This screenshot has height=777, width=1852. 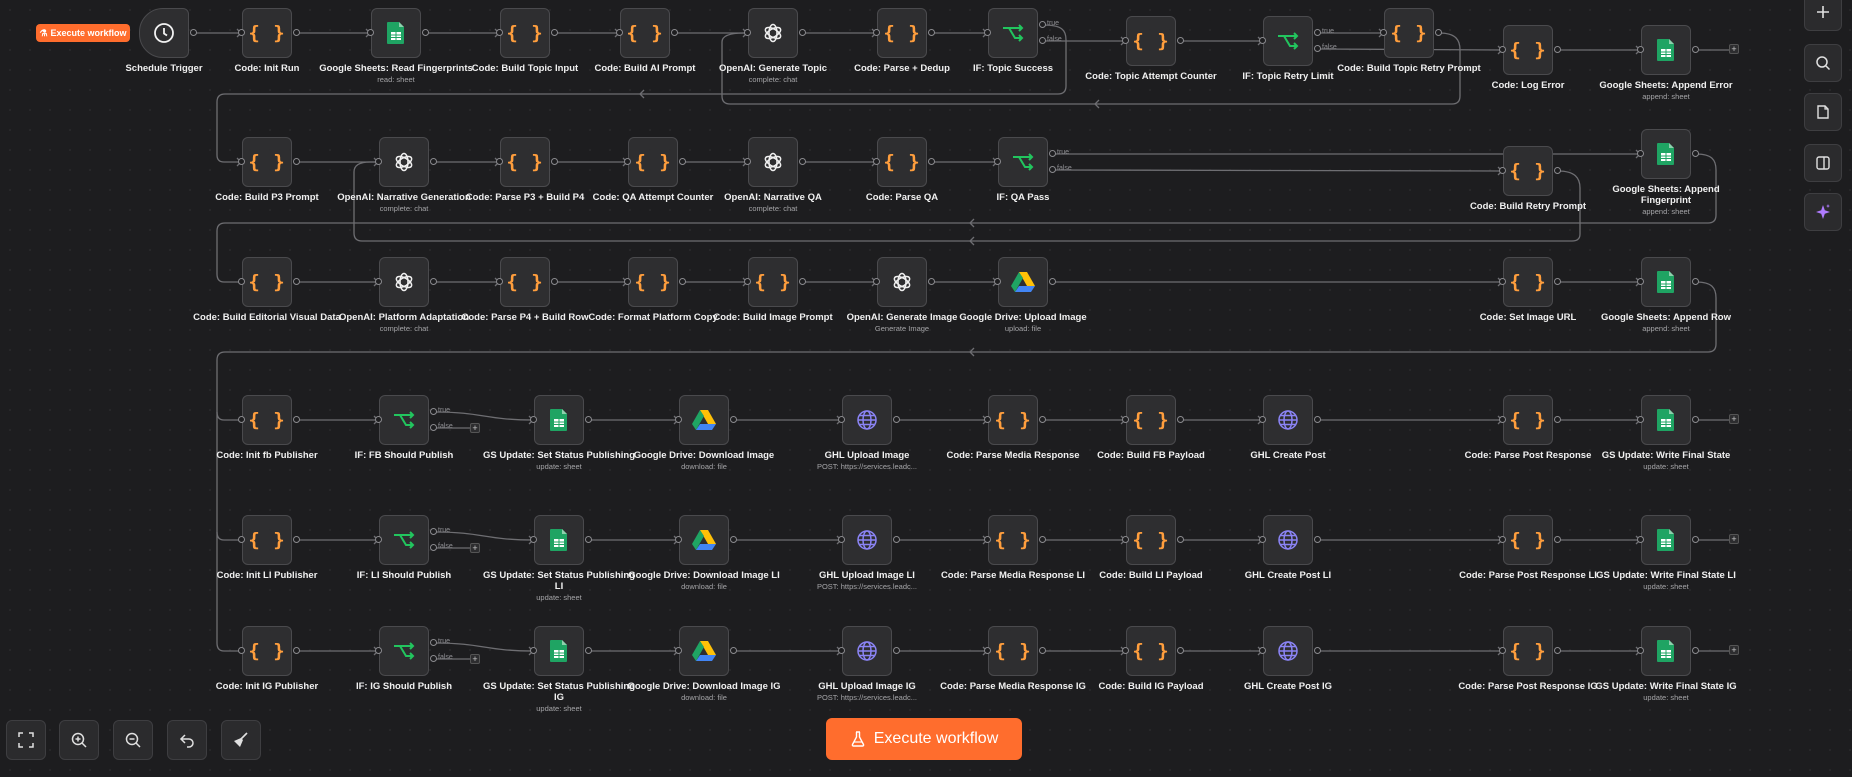 I want to click on ai-assistant-button, so click(x=1823, y=212).